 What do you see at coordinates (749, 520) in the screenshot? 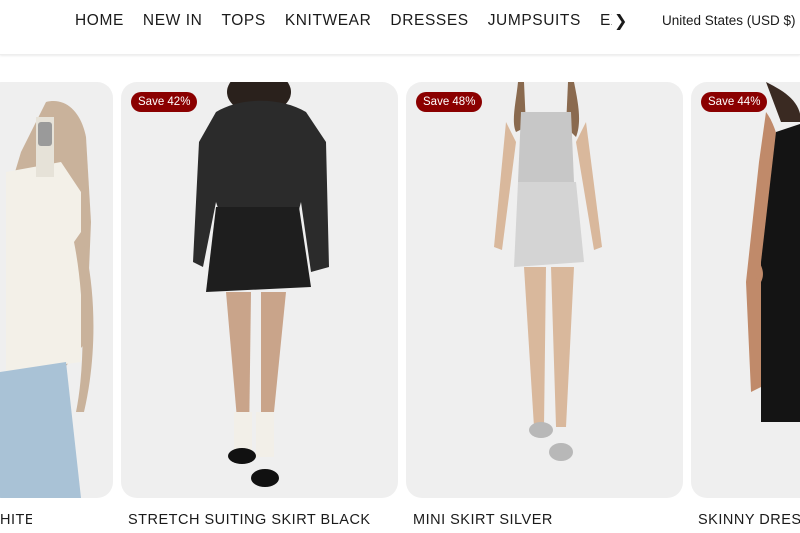
I see `product-title: SKINNY DRESS` at bounding box center [749, 520].